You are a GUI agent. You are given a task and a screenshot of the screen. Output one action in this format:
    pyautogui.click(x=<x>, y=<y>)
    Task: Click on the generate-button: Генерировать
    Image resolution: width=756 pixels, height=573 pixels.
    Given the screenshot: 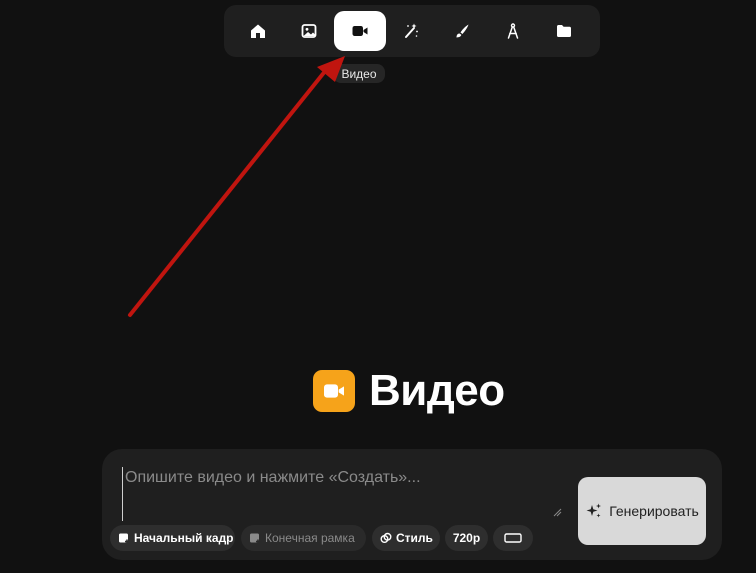 What is the action you would take?
    pyautogui.click(x=642, y=511)
    